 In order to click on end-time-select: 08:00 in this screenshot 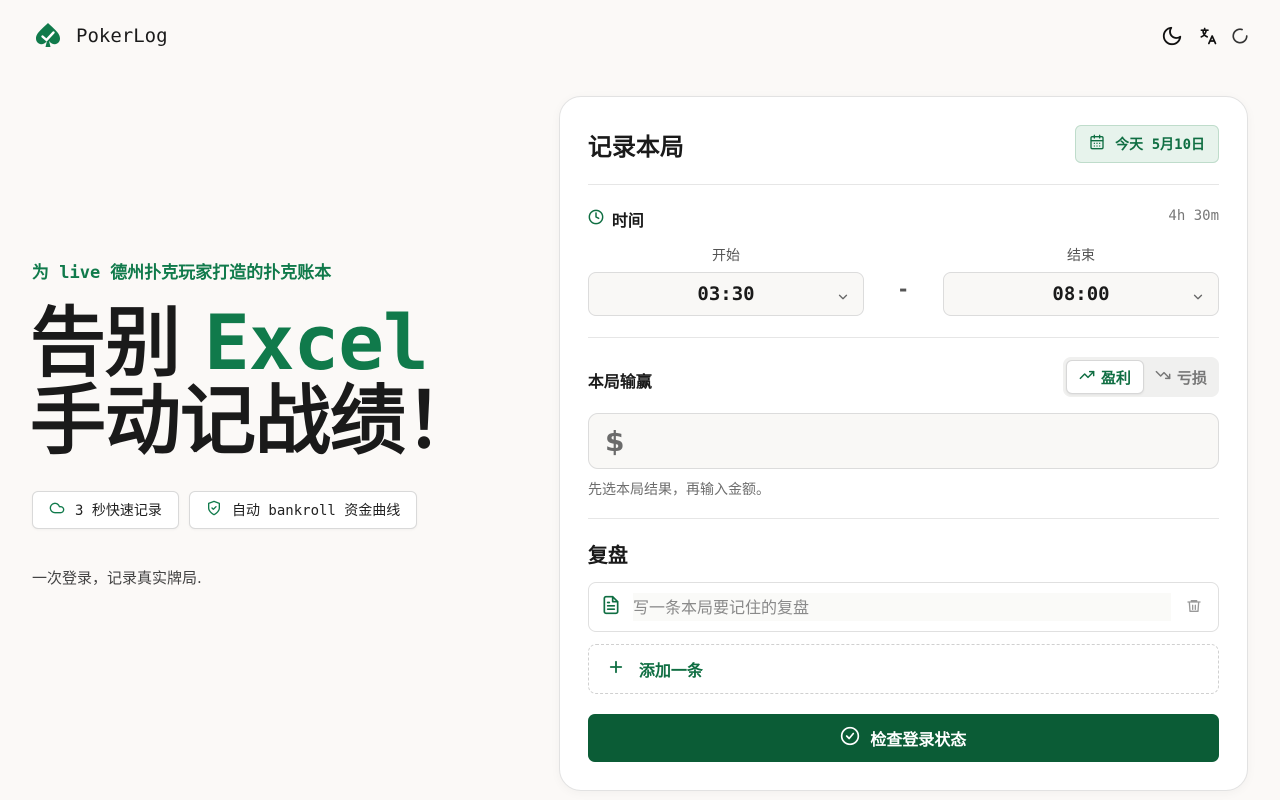, I will do `click(1081, 294)`.